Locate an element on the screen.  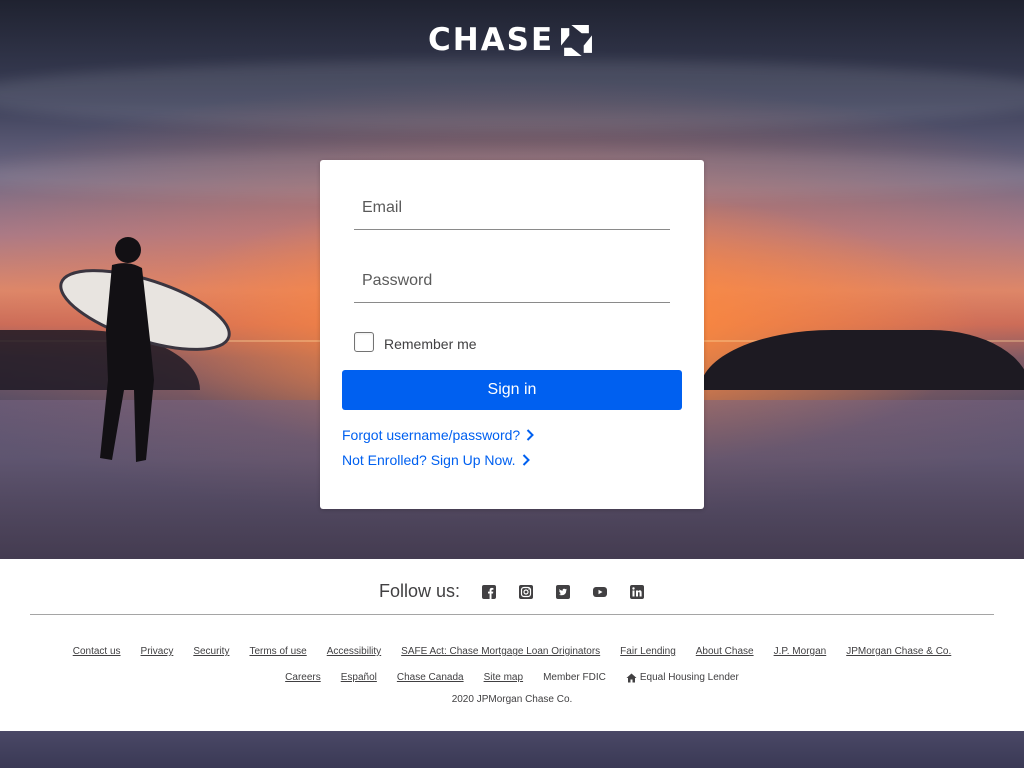
follow-us: Follow us: is located at coordinates (517, 591).